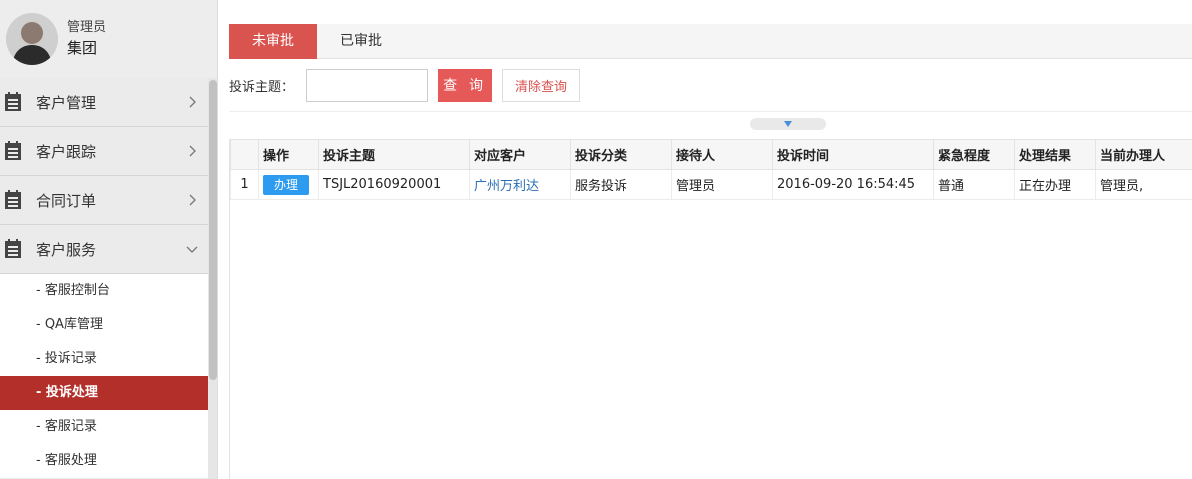 The width and height of the screenshot is (1192, 479). I want to click on submenu-item-complaint-records: - 投诉记录, so click(104, 359).